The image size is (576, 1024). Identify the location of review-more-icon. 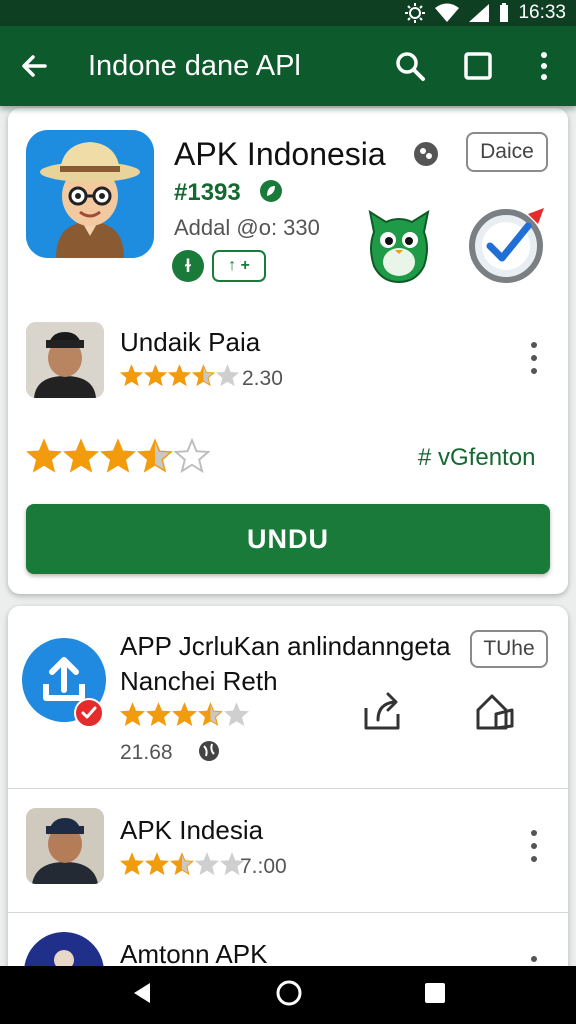
(534, 358).